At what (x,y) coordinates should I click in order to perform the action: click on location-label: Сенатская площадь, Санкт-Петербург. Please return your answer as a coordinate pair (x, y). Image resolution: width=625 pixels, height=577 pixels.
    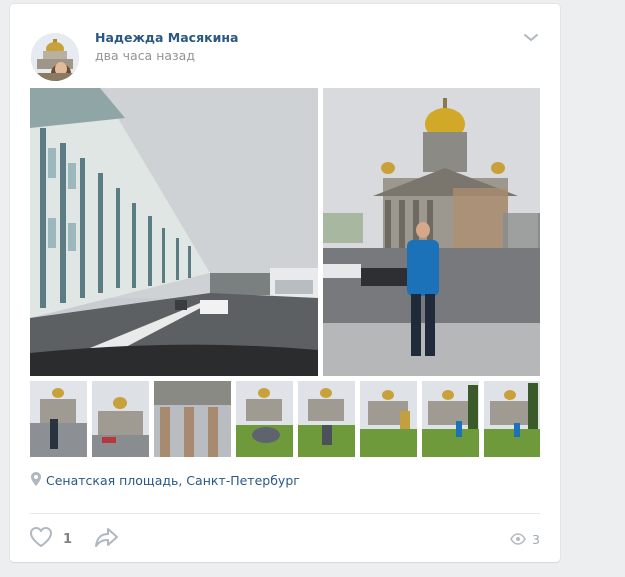
    Looking at the image, I should click on (173, 480).